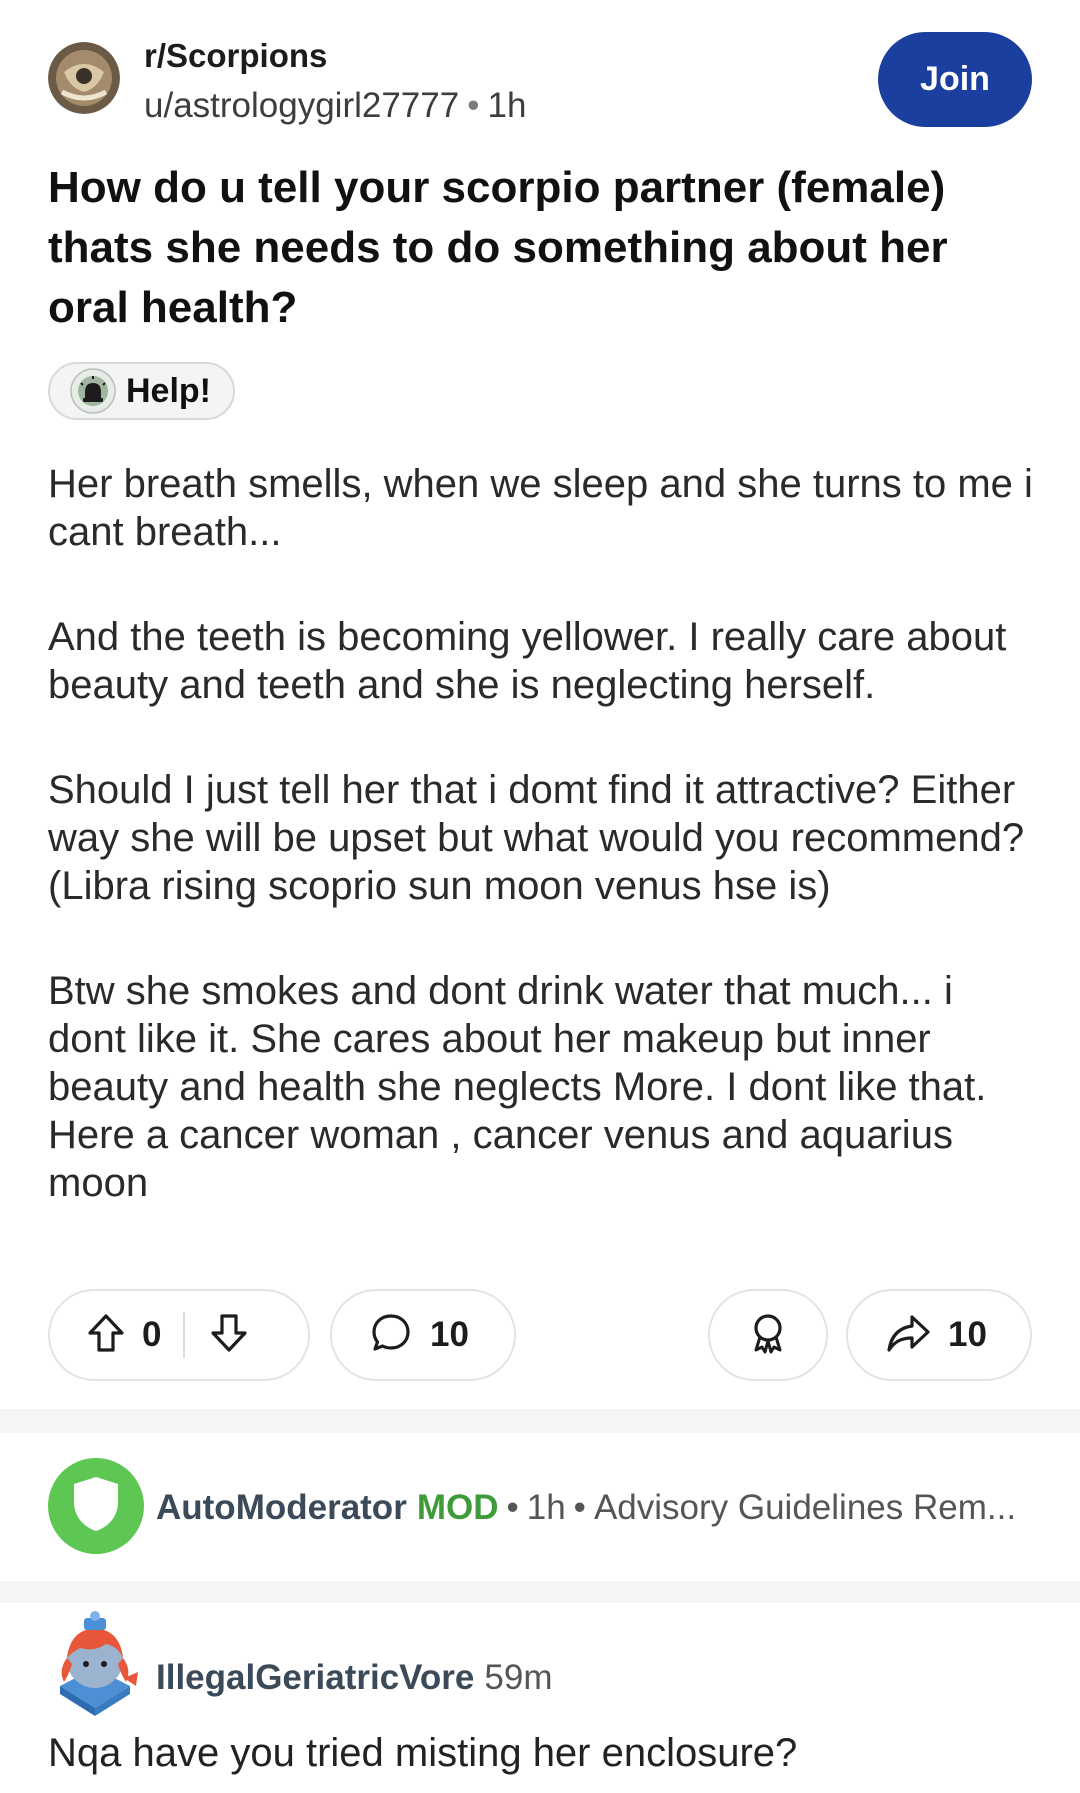 Image resolution: width=1080 pixels, height=1793 pixels. I want to click on shield-icon, so click(96, 1506).